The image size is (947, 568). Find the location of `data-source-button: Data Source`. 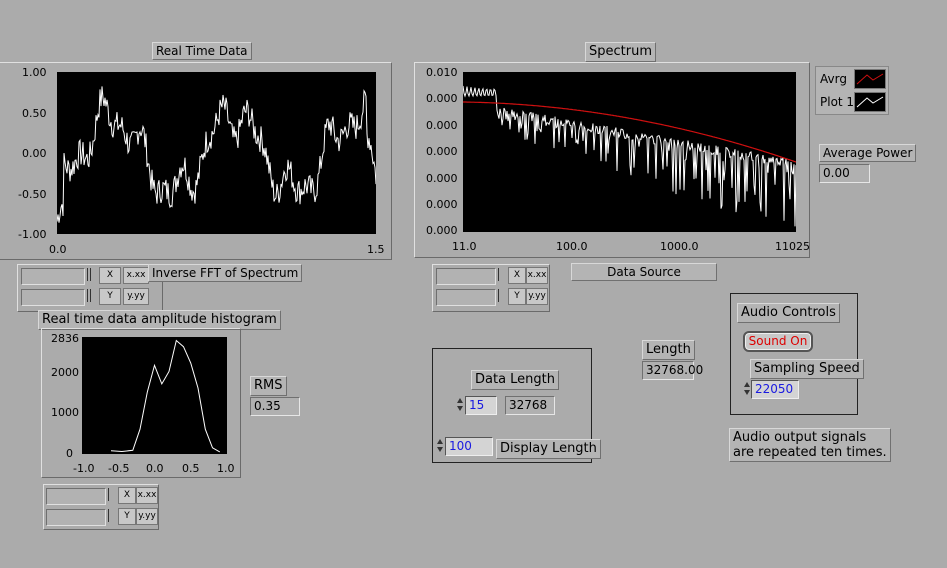

data-source-button: Data Source is located at coordinates (644, 272).